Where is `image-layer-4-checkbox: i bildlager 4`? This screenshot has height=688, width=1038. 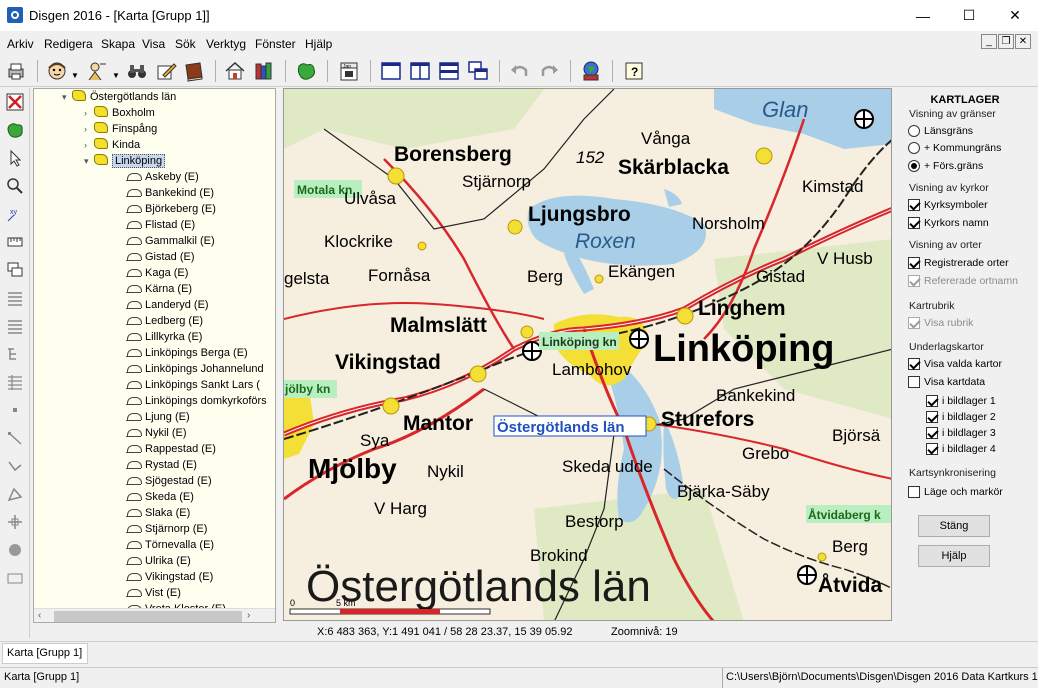
image-layer-4-checkbox: i bildlager 4 is located at coordinates (961, 449).